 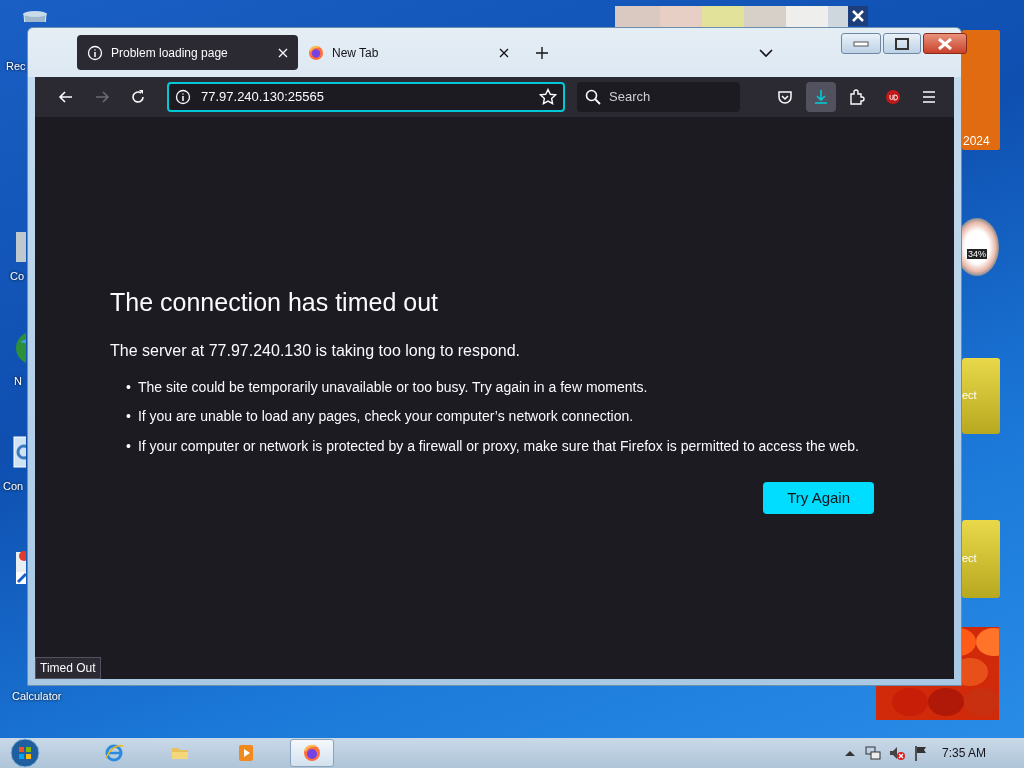 I want to click on error-tip: The site could be temporarily unavailable or too busy. Try again in a few moments., so click(x=392, y=387).